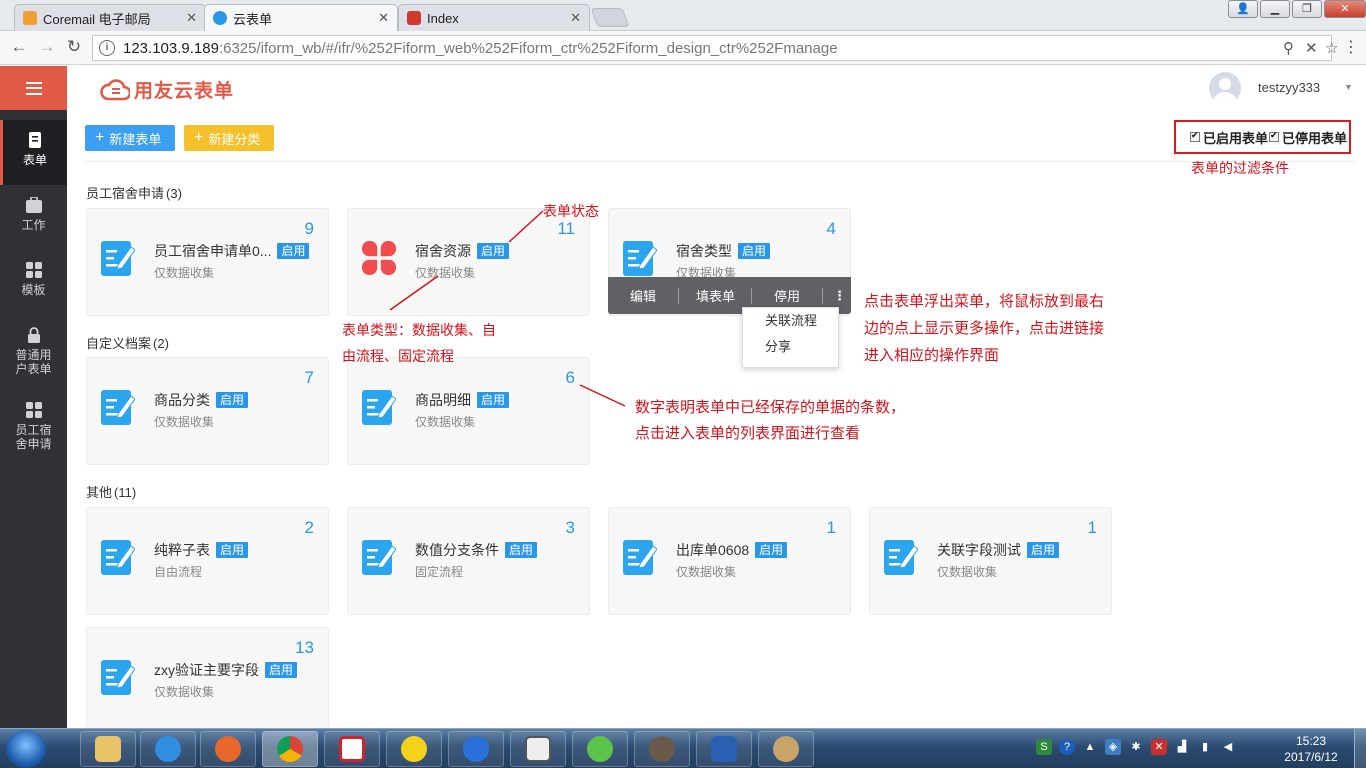 This screenshot has width=1366, height=768. What do you see at coordinates (1331, 48) in the screenshot?
I see `bookmark-star-icon: ☆` at bounding box center [1331, 48].